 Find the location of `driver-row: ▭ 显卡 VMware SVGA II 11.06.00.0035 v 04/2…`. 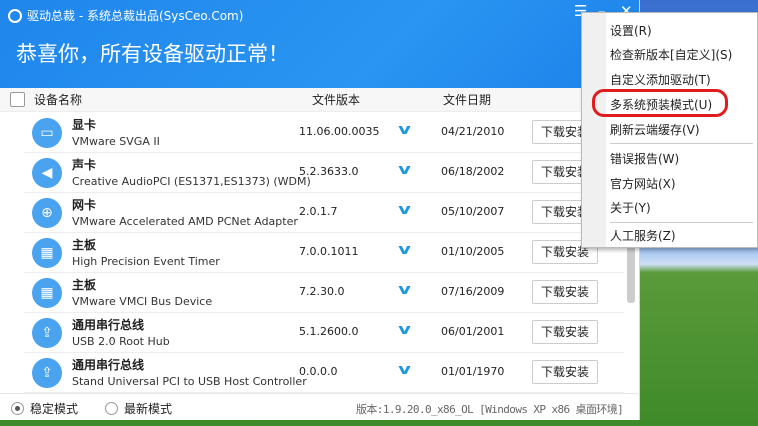

driver-row: ▭ 显卡 VMware SVGA II 11.06.00.0035 v 04/2… is located at coordinates (324, 133).